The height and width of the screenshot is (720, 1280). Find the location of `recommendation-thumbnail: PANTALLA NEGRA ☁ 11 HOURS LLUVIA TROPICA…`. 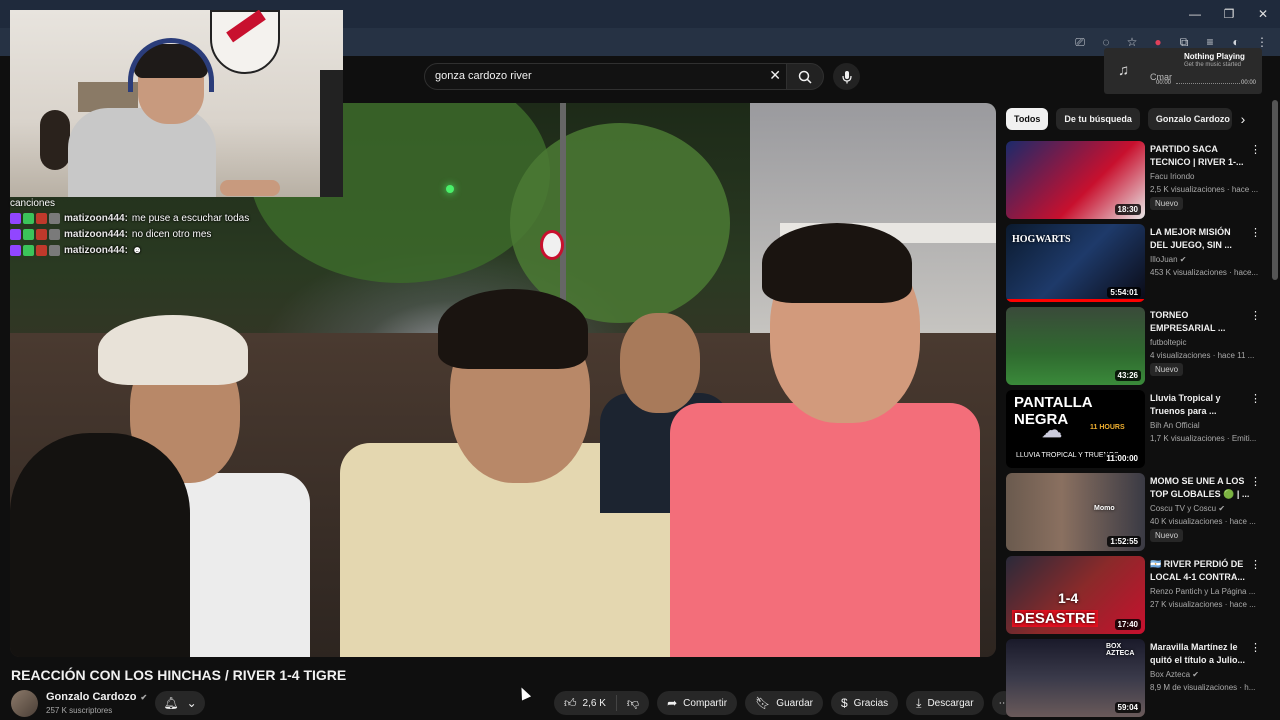

recommendation-thumbnail: PANTALLA NEGRA ☁ 11 HOURS LLUVIA TROPICA… is located at coordinates (1075, 429).